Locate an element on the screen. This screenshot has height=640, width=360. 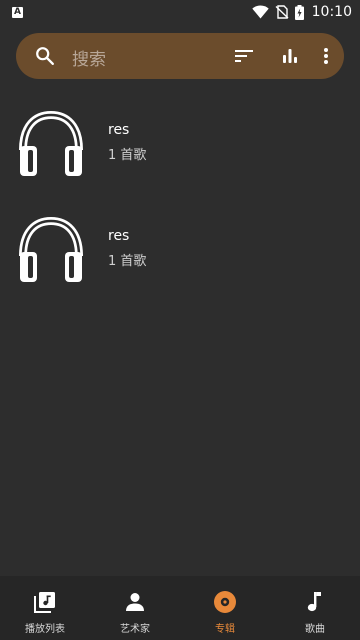
album-icon is located at coordinates (225, 602).